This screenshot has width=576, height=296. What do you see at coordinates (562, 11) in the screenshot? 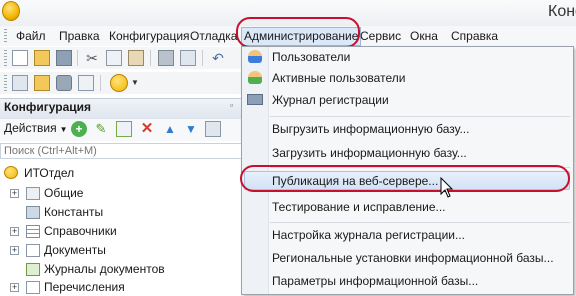
I see `window-title: Конф` at bounding box center [562, 11].